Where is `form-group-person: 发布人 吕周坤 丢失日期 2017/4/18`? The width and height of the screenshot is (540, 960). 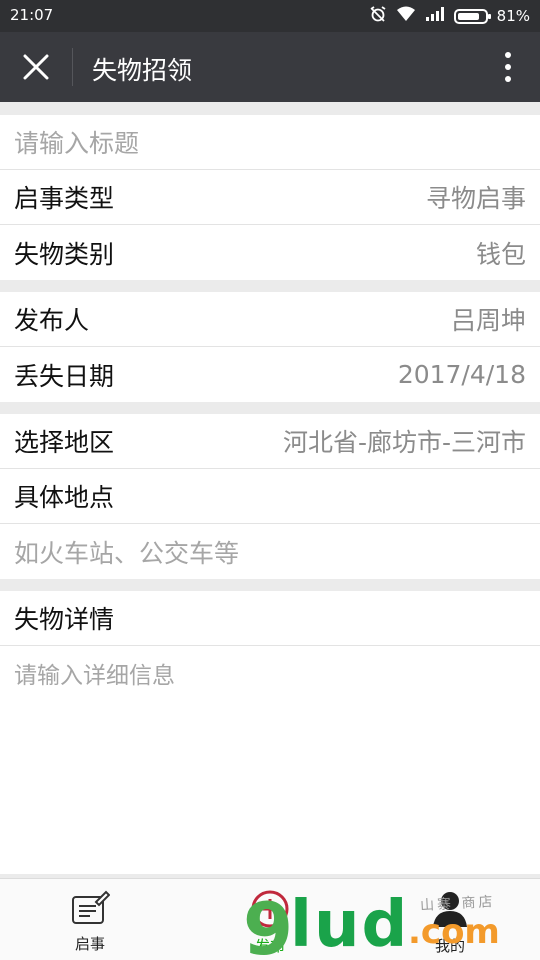
form-group-person: 发布人 吕周坤 丢失日期 2017/4/18 is located at coordinates (270, 347).